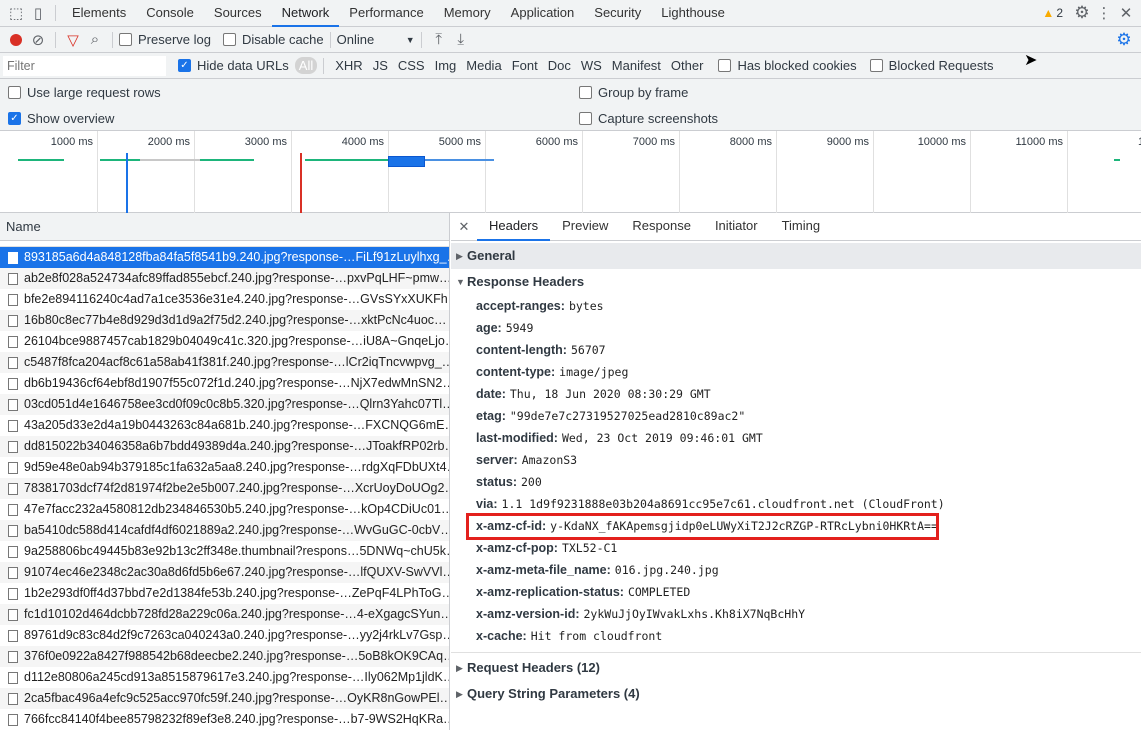 This screenshot has height=730, width=1141. I want to click on query-params-section: ▶ Query String Parameters (4), so click(796, 694).